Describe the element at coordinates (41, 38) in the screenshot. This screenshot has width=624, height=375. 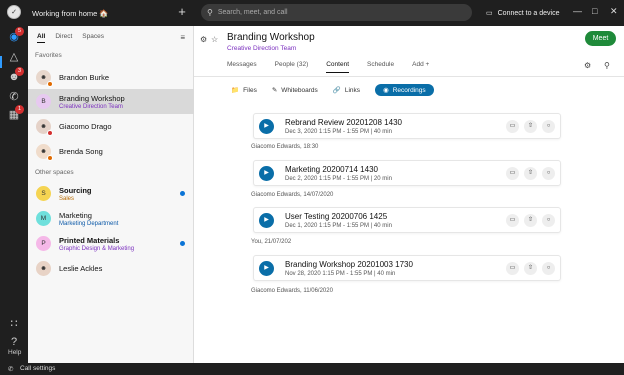
I see `tab-all: All` at that location.